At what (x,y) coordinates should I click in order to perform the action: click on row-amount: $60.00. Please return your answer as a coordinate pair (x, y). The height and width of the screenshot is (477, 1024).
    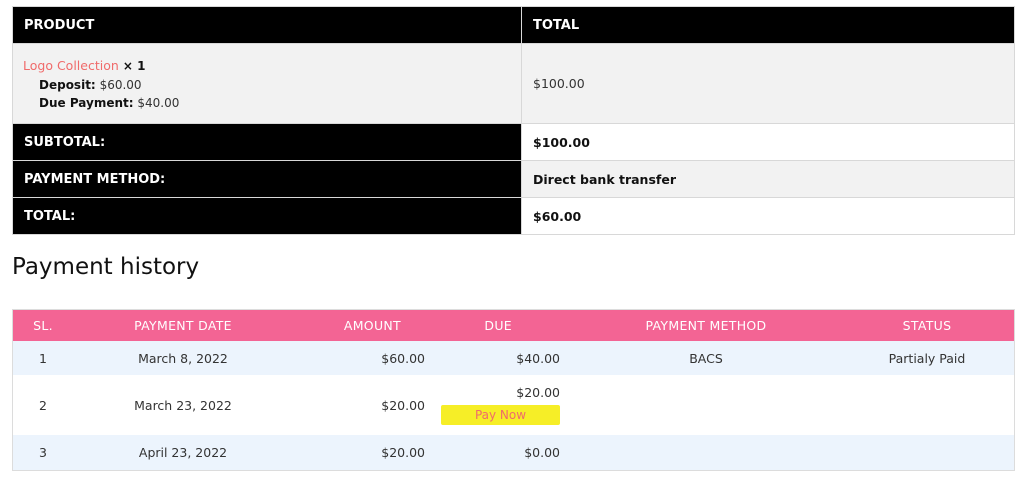
    Looking at the image, I should click on (365, 358).